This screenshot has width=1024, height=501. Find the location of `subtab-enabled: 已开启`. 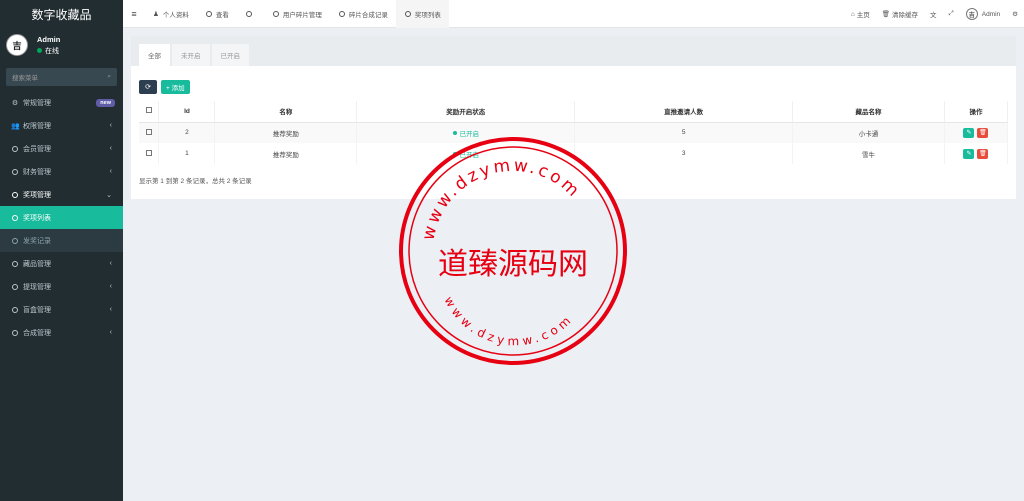

subtab-enabled: 已开启 is located at coordinates (230, 55).